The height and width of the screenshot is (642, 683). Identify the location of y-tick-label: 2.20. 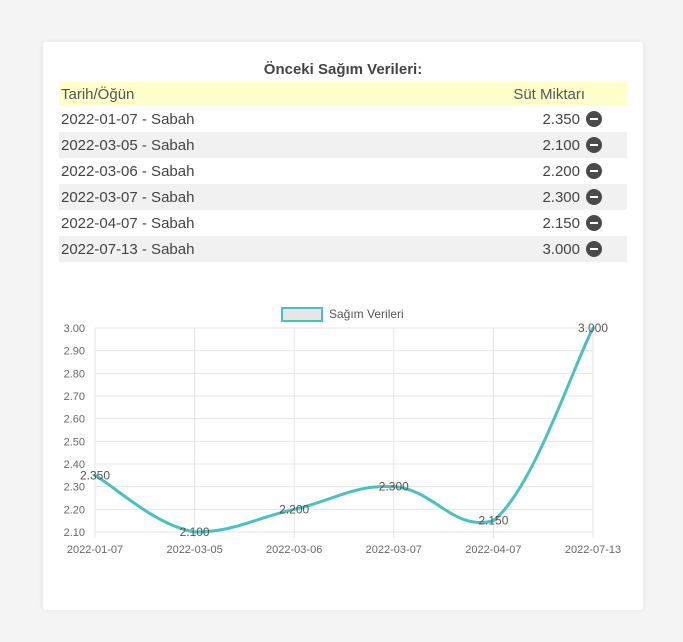
(74, 510).